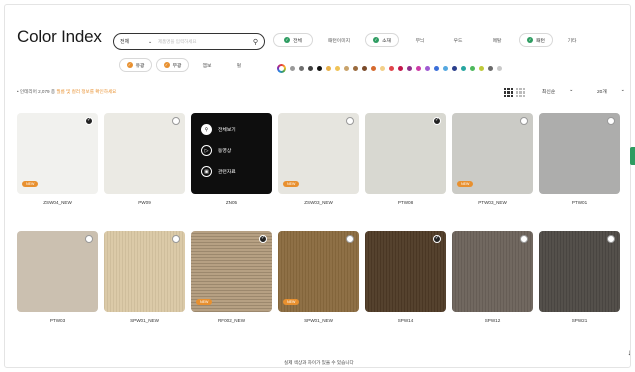 The image size is (635, 372). Describe the element at coordinates (405, 320) in the screenshot. I see `product-name: SPW14` at that location.